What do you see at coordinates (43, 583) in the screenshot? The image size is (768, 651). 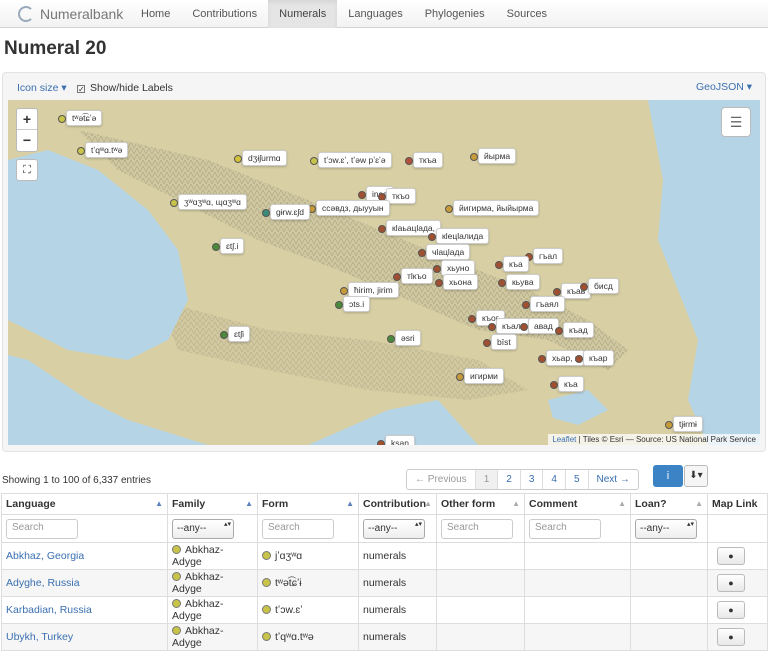 I see `language-link: Adyghe, Russia` at bounding box center [43, 583].